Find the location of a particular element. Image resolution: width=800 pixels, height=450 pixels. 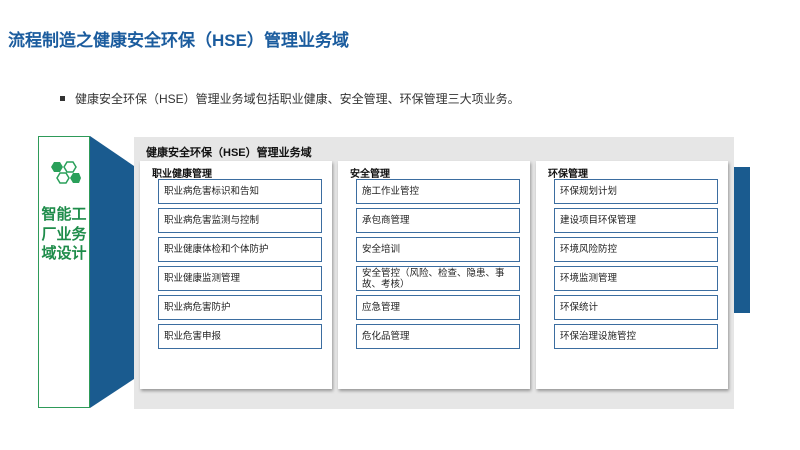

list-item: 施工作业管控 is located at coordinates (438, 191).